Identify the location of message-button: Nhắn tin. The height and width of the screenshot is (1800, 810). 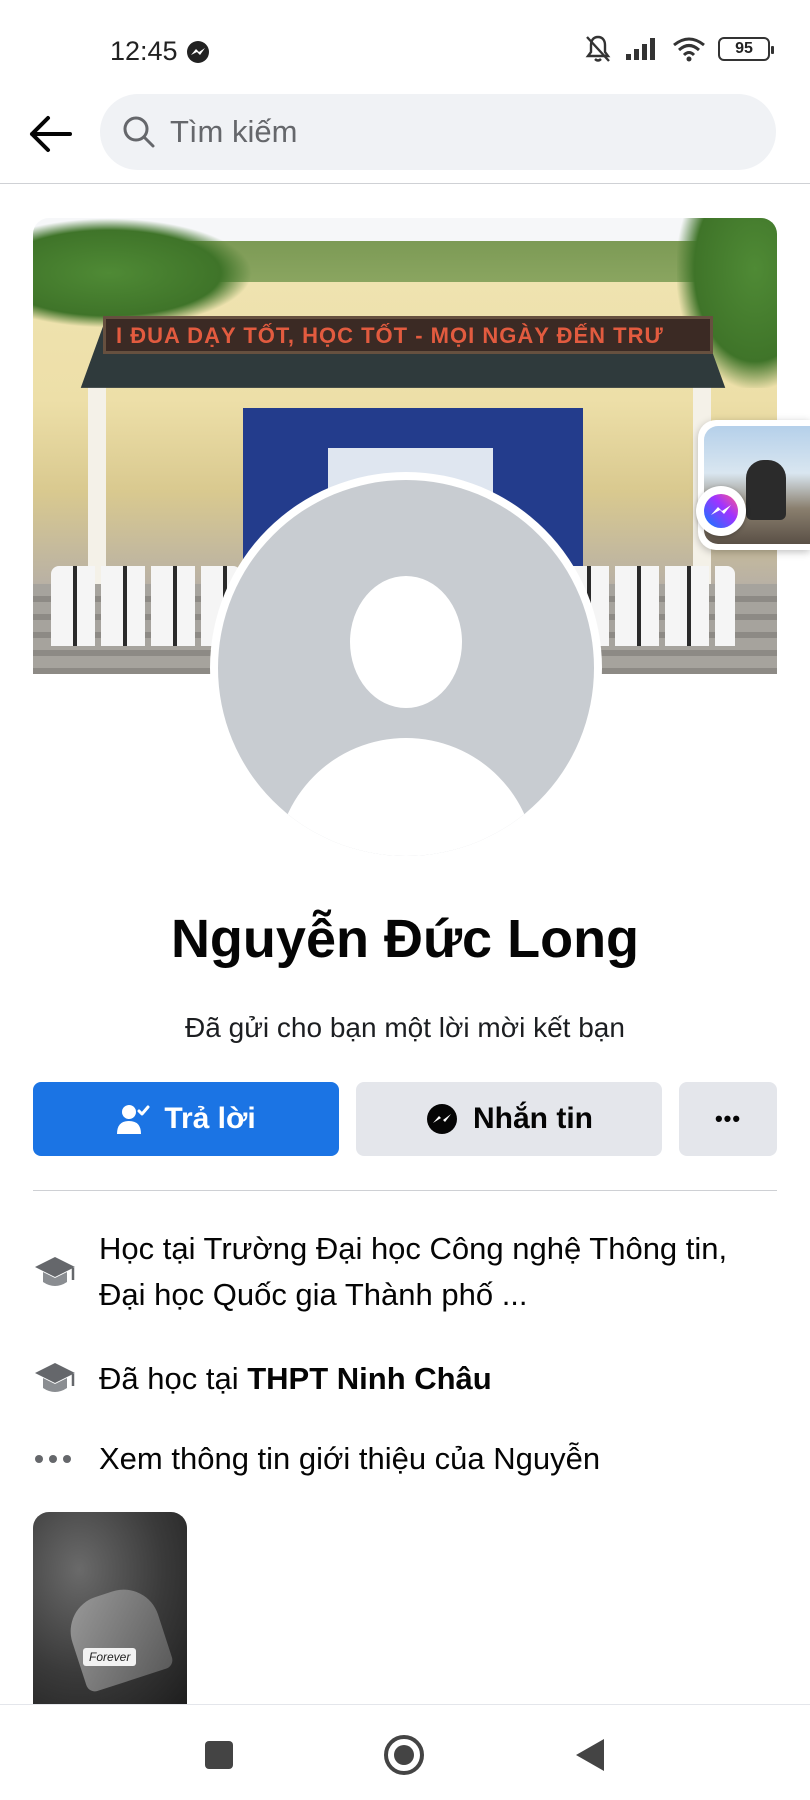
(509, 1119).